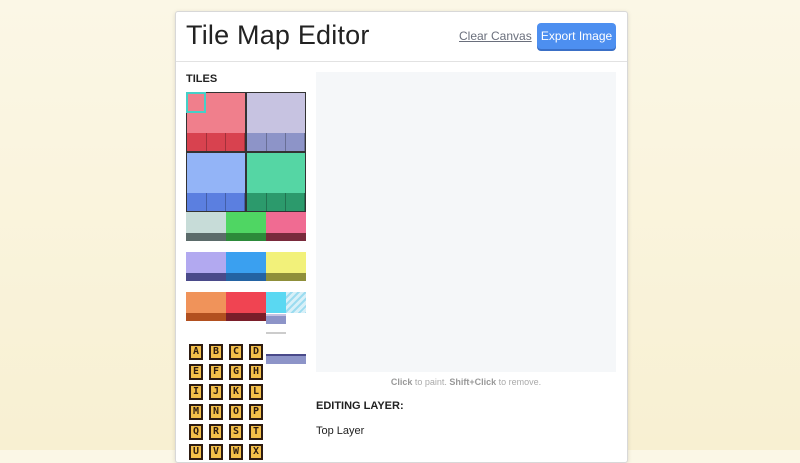 The image size is (800, 463). I want to click on canvas-hint: Click to paint. Shift+Click to remove., so click(466, 382).